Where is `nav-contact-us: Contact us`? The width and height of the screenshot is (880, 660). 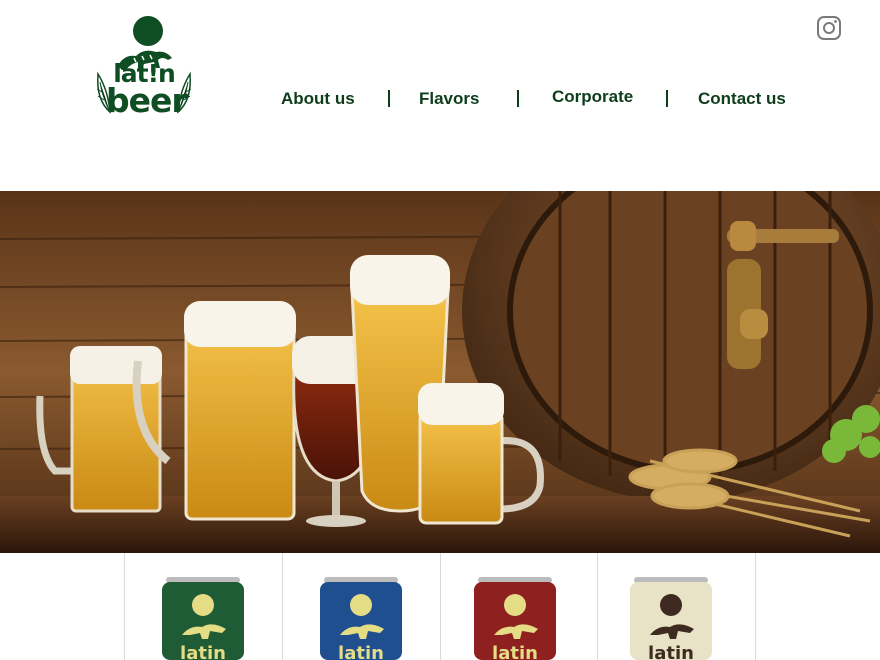
nav-contact-us: Contact us is located at coordinates (742, 99).